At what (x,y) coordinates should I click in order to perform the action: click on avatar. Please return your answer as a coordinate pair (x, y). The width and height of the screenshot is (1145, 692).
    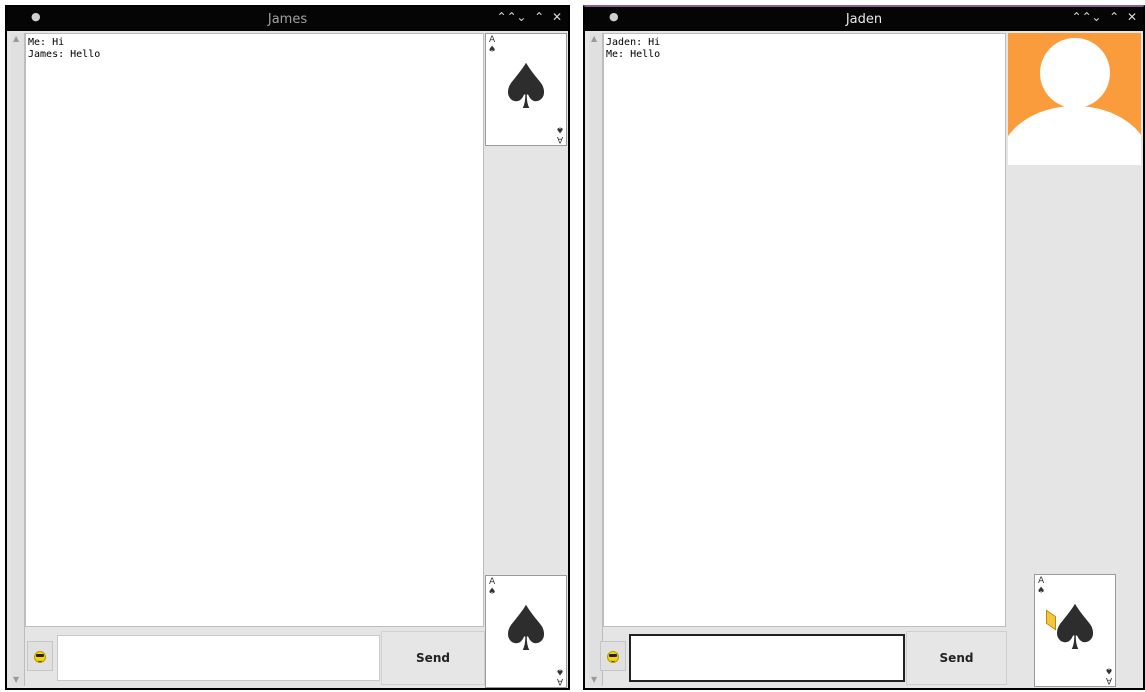
    Looking at the image, I should click on (1074, 99).